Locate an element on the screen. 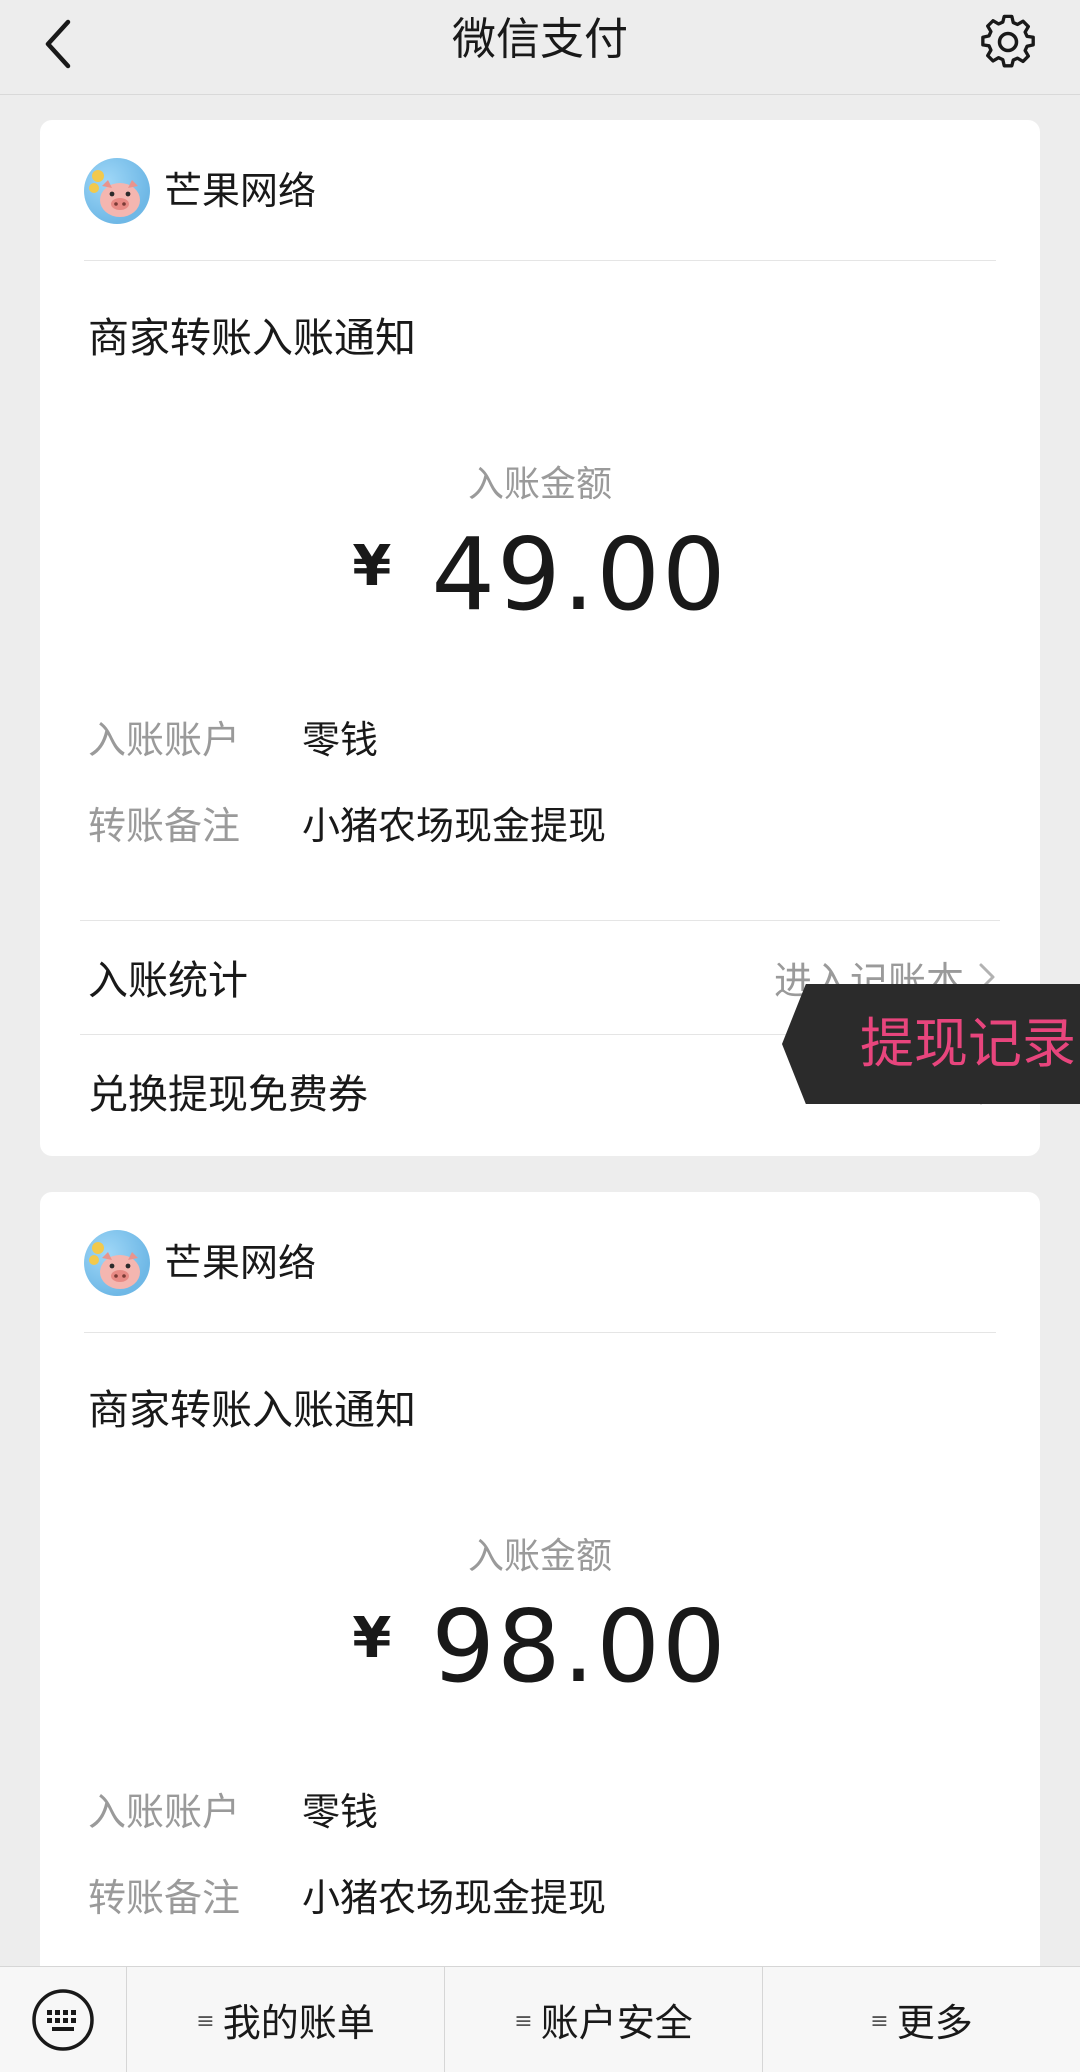  amount-display: ¥98.00 is located at coordinates (540, 1647).